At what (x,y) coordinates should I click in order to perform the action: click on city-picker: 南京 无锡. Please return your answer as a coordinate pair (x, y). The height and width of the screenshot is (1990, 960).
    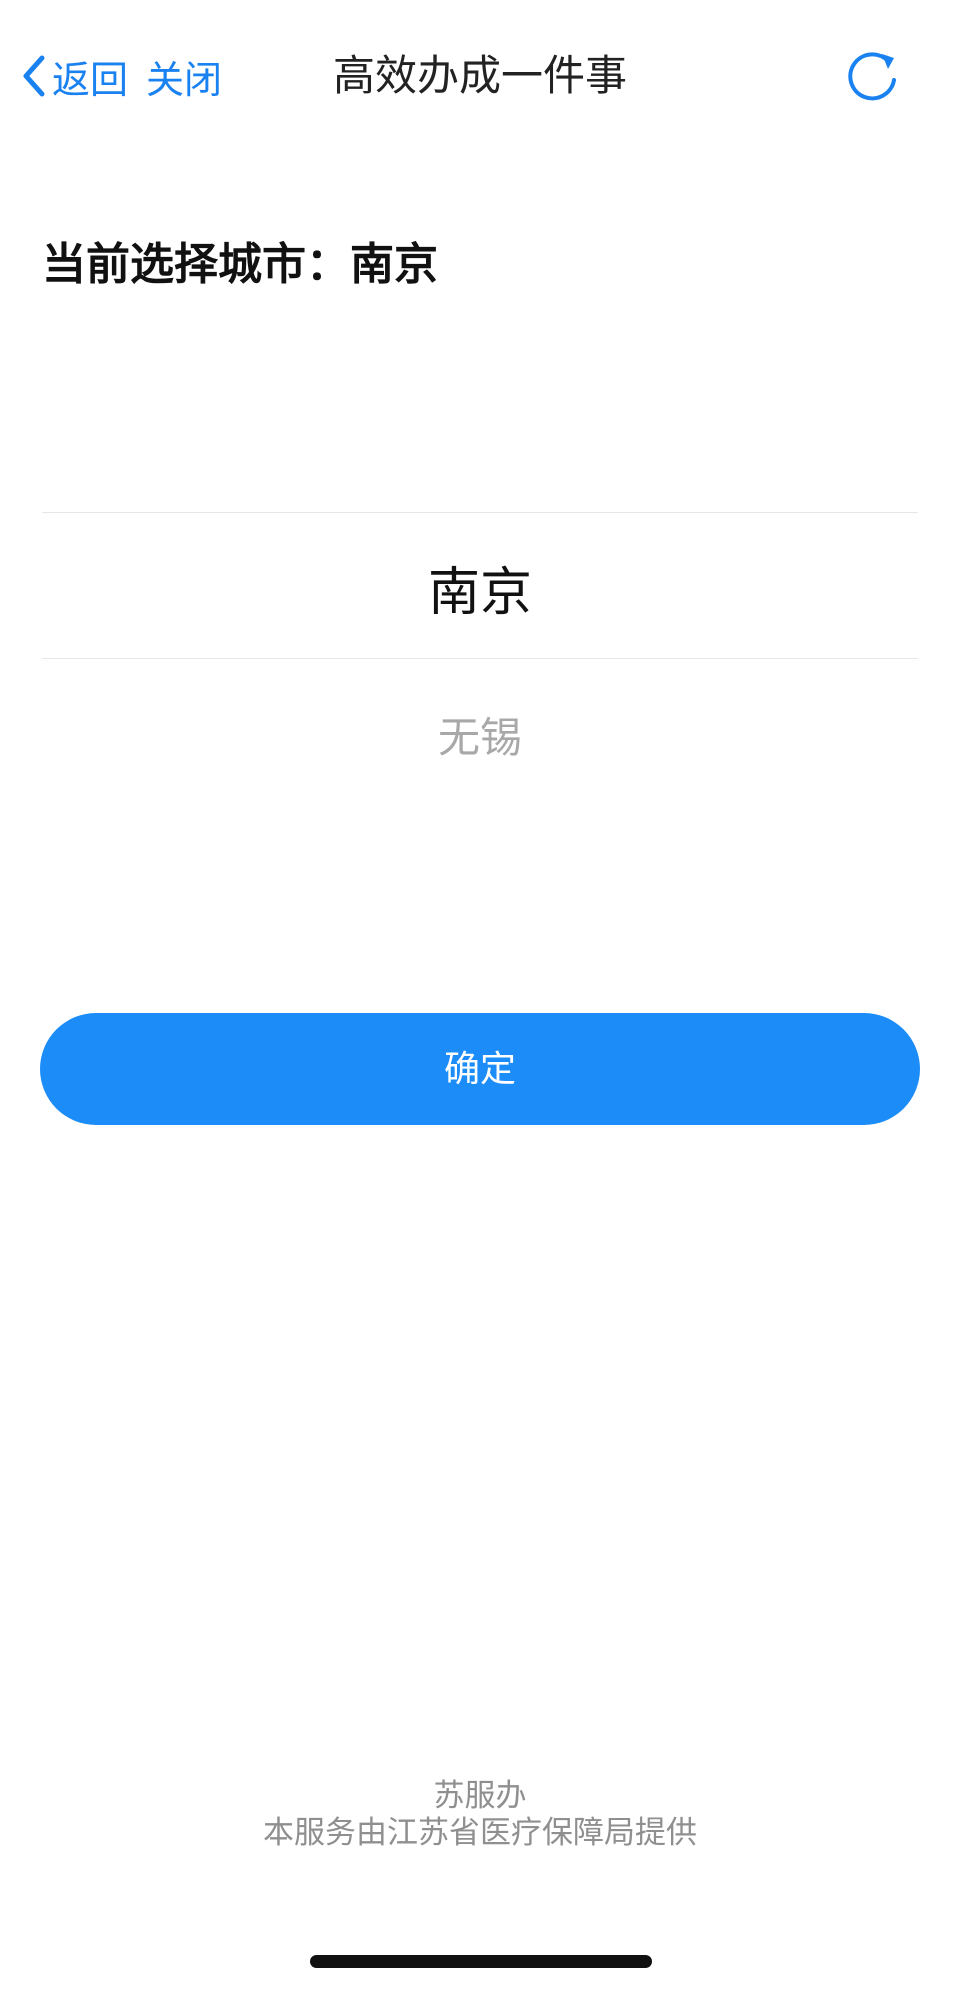
    Looking at the image, I should click on (480, 662).